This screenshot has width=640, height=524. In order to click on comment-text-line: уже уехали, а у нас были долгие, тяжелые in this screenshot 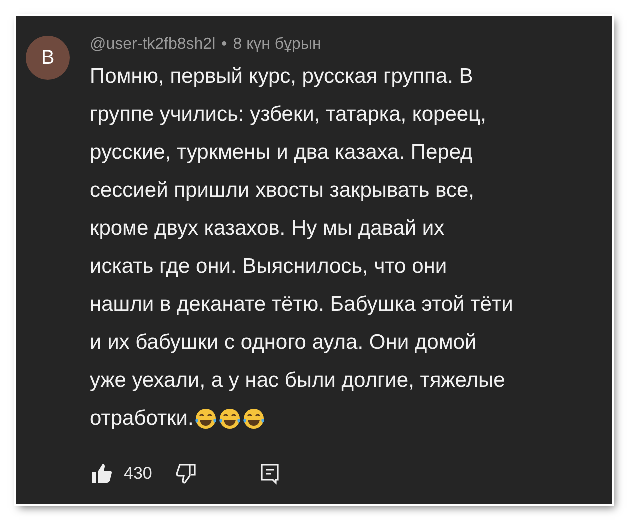, I will do `click(298, 381)`.